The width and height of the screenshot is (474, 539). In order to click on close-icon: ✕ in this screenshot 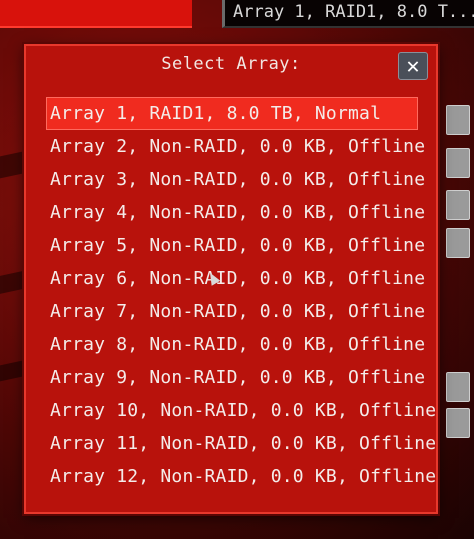, I will do `click(413, 66)`.